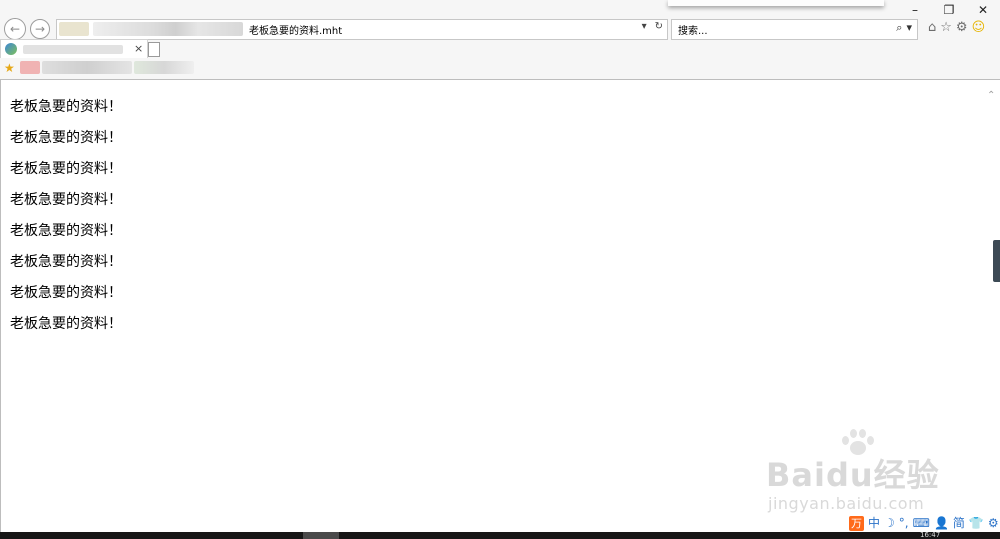 The height and width of the screenshot is (539, 1000). I want to click on address-dropdown-icon: ▾, so click(644, 26).